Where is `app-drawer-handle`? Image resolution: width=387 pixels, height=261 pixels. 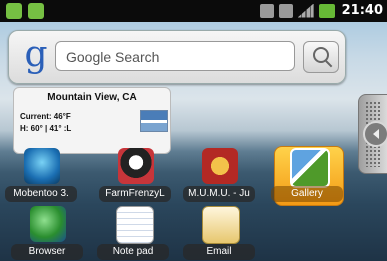 app-drawer-handle is located at coordinates (372, 134).